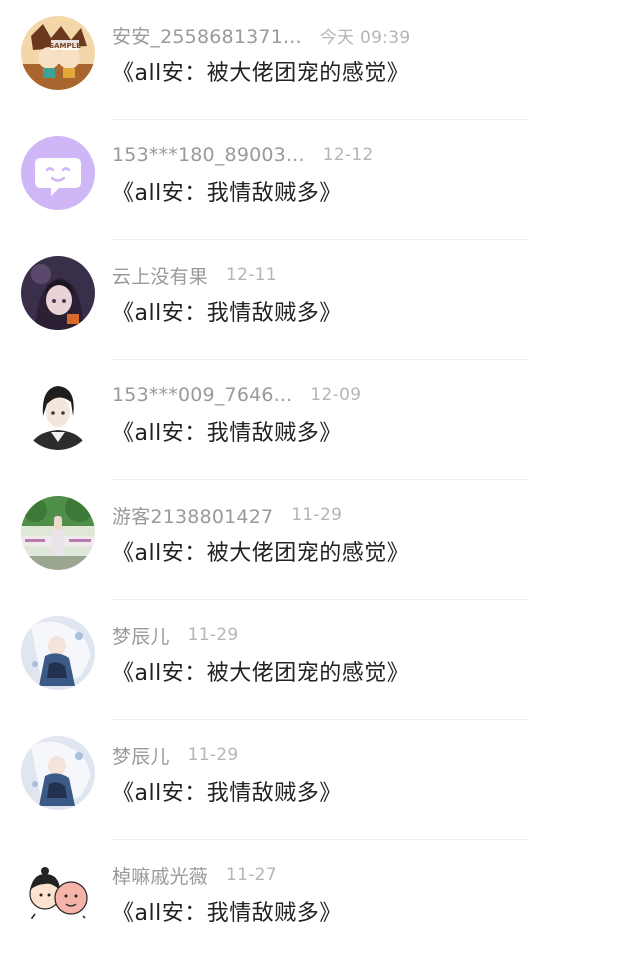 This screenshot has width=640, height=960. I want to click on user-avatar: SAMPLE, so click(58, 53).